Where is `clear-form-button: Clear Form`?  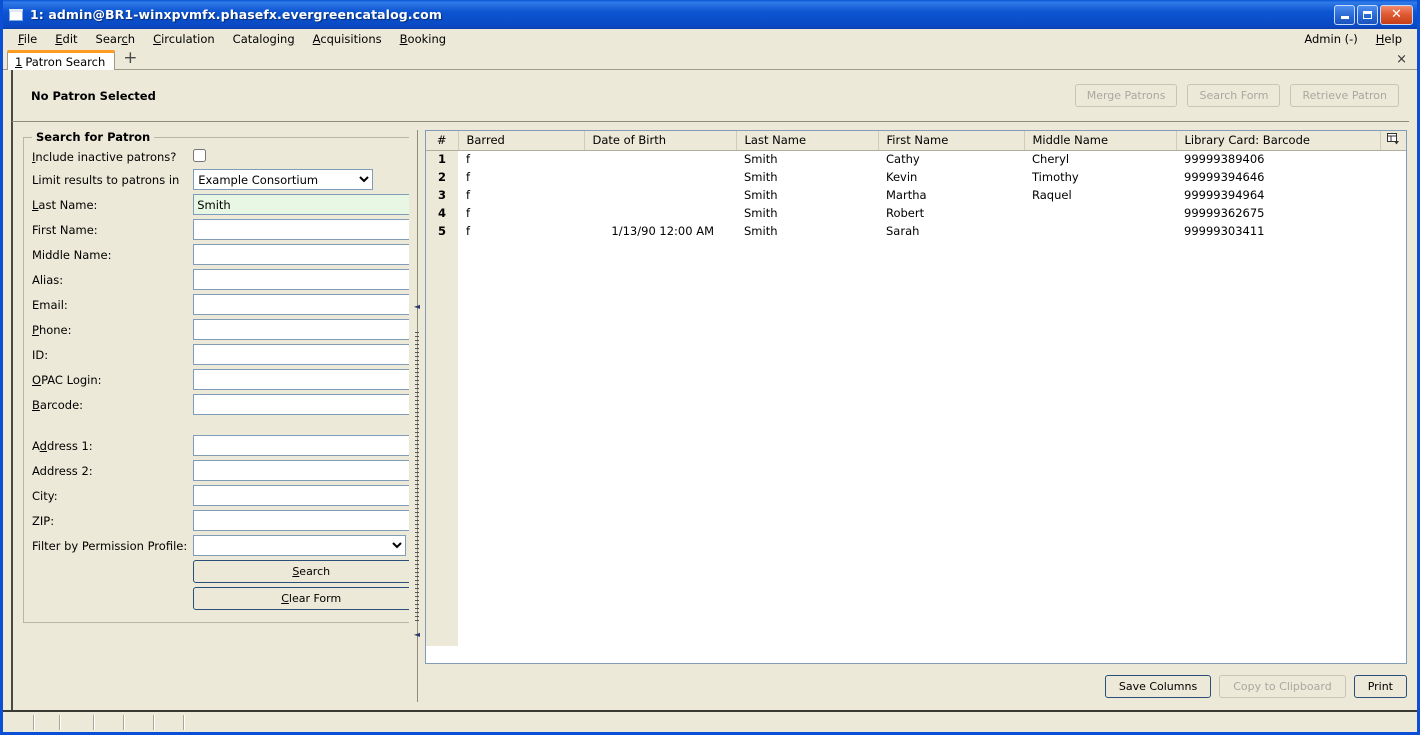 clear-form-button: Clear Form is located at coordinates (311, 598).